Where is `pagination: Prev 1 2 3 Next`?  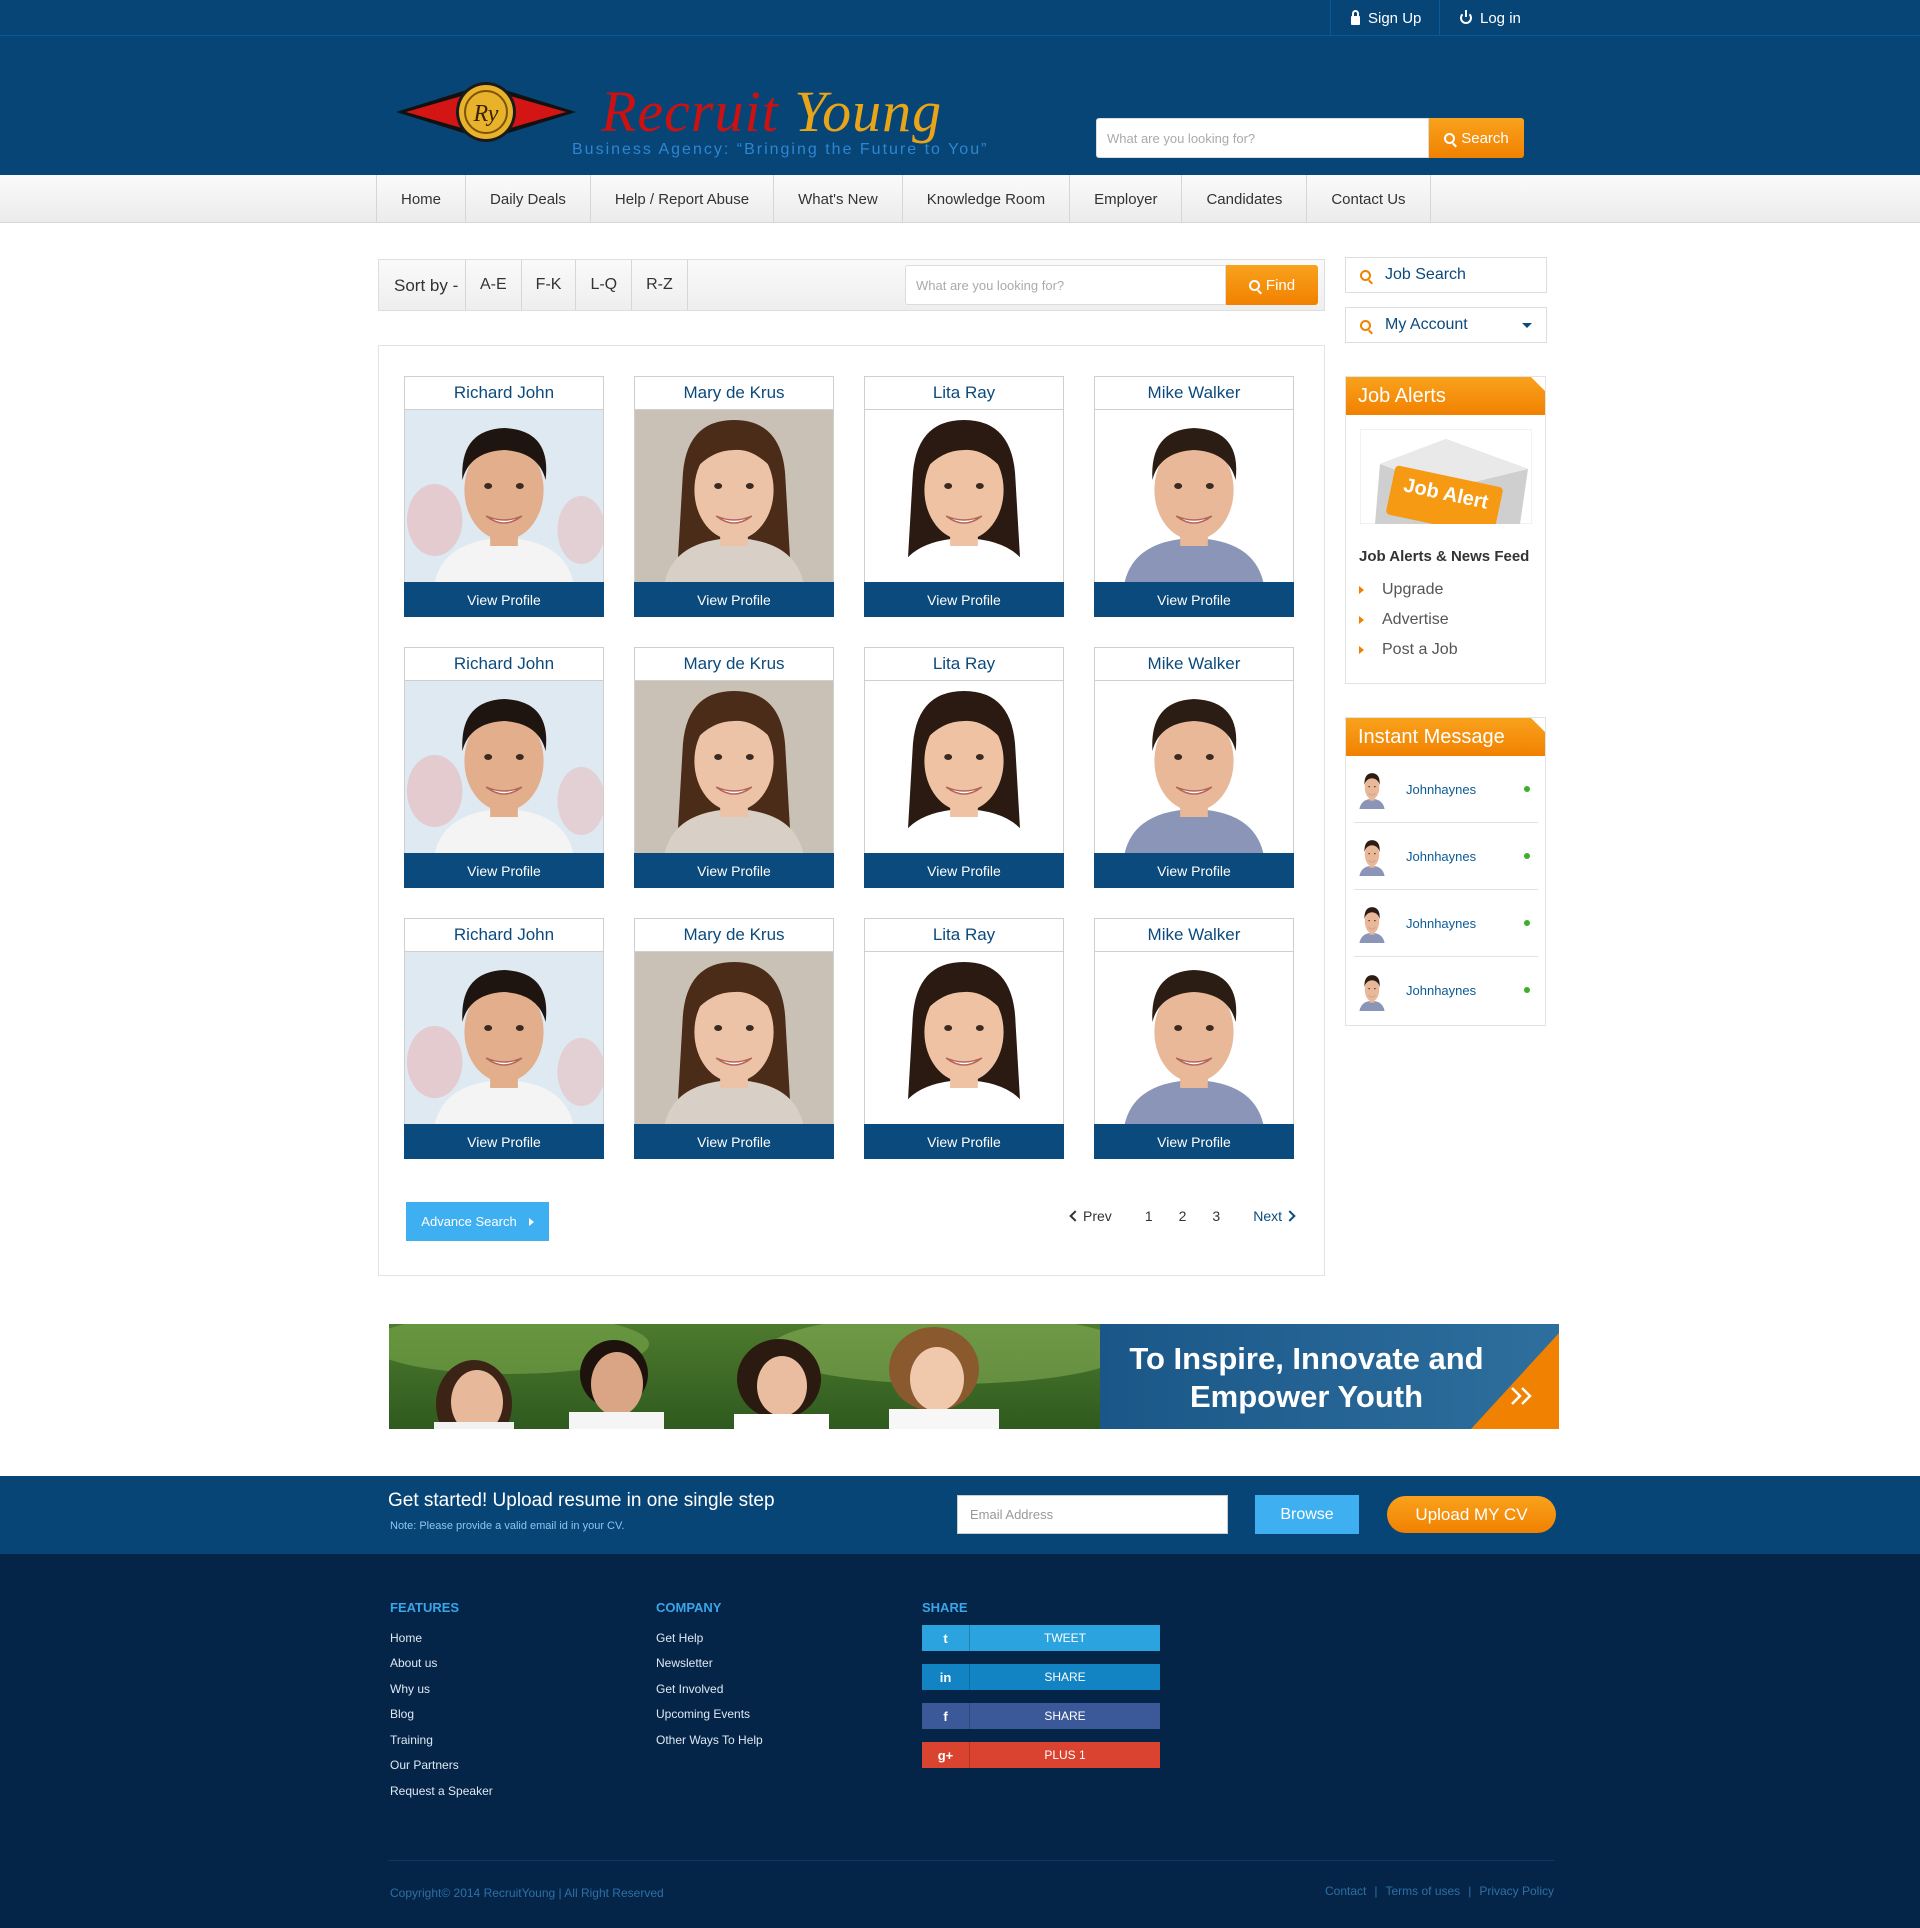
pagination: Prev 1 2 3 Next is located at coordinates (1182, 1216).